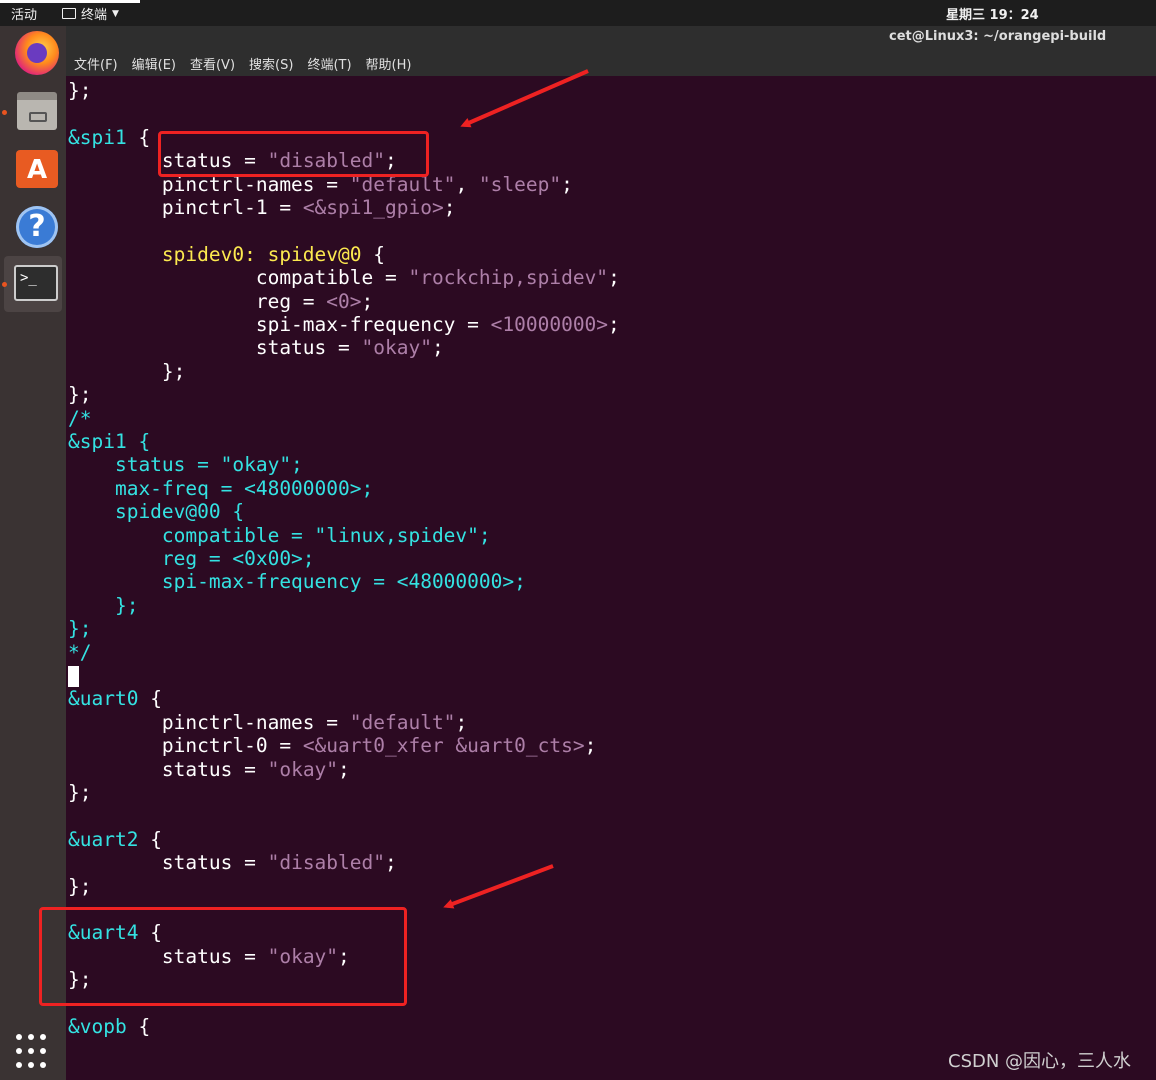 This screenshot has height=1080, width=1156. I want to click on watermark: CSDN @因心，三人水, so click(1040, 1061).